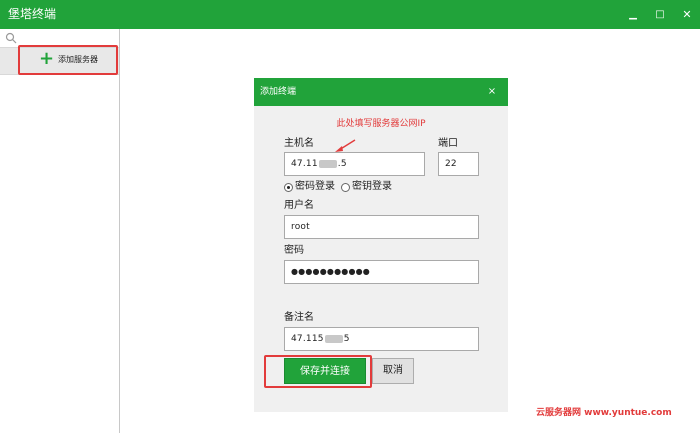 This screenshot has width=700, height=433. I want to click on password-login-radio, so click(288, 187).